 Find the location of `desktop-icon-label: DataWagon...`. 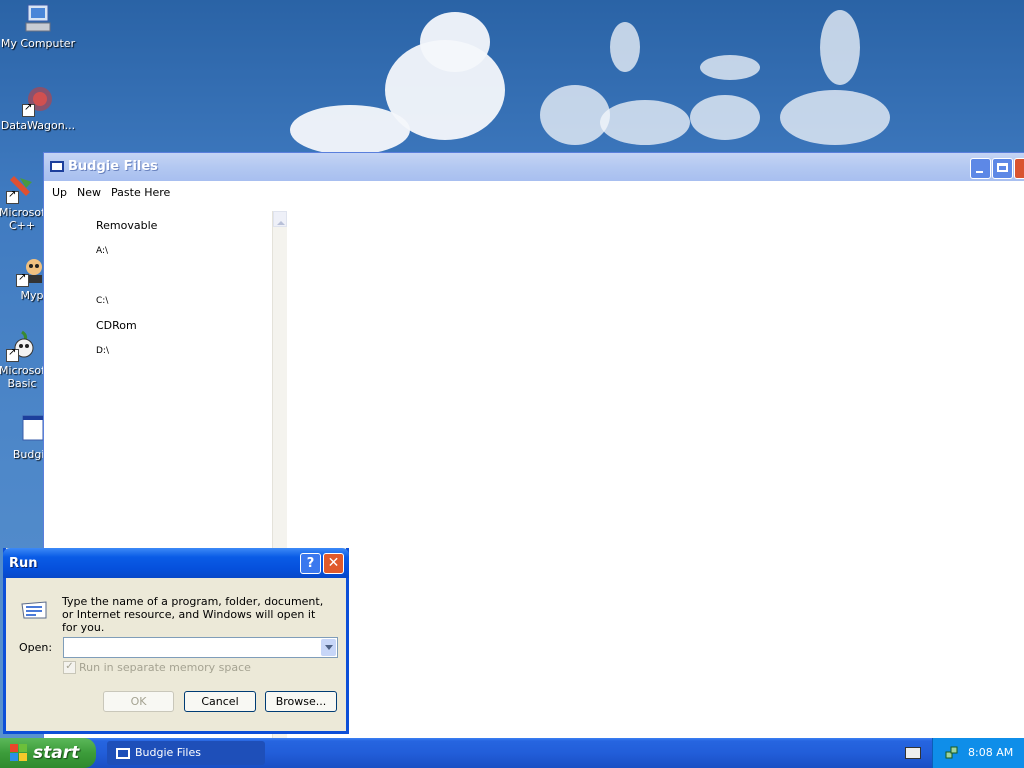

desktop-icon-label: DataWagon... is located at coordinates (38, 125).